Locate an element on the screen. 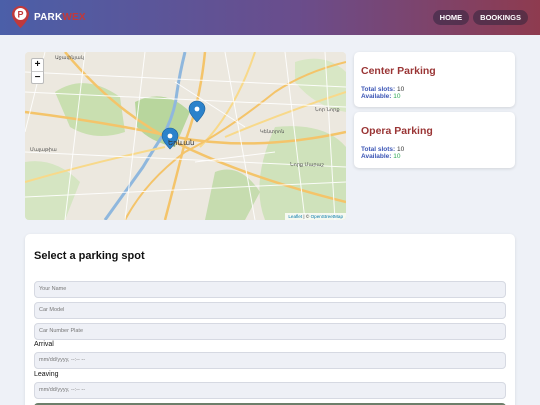  leaving-input: mm/dd/yyyy, --:-- -- is located at coordinates (270, 390).